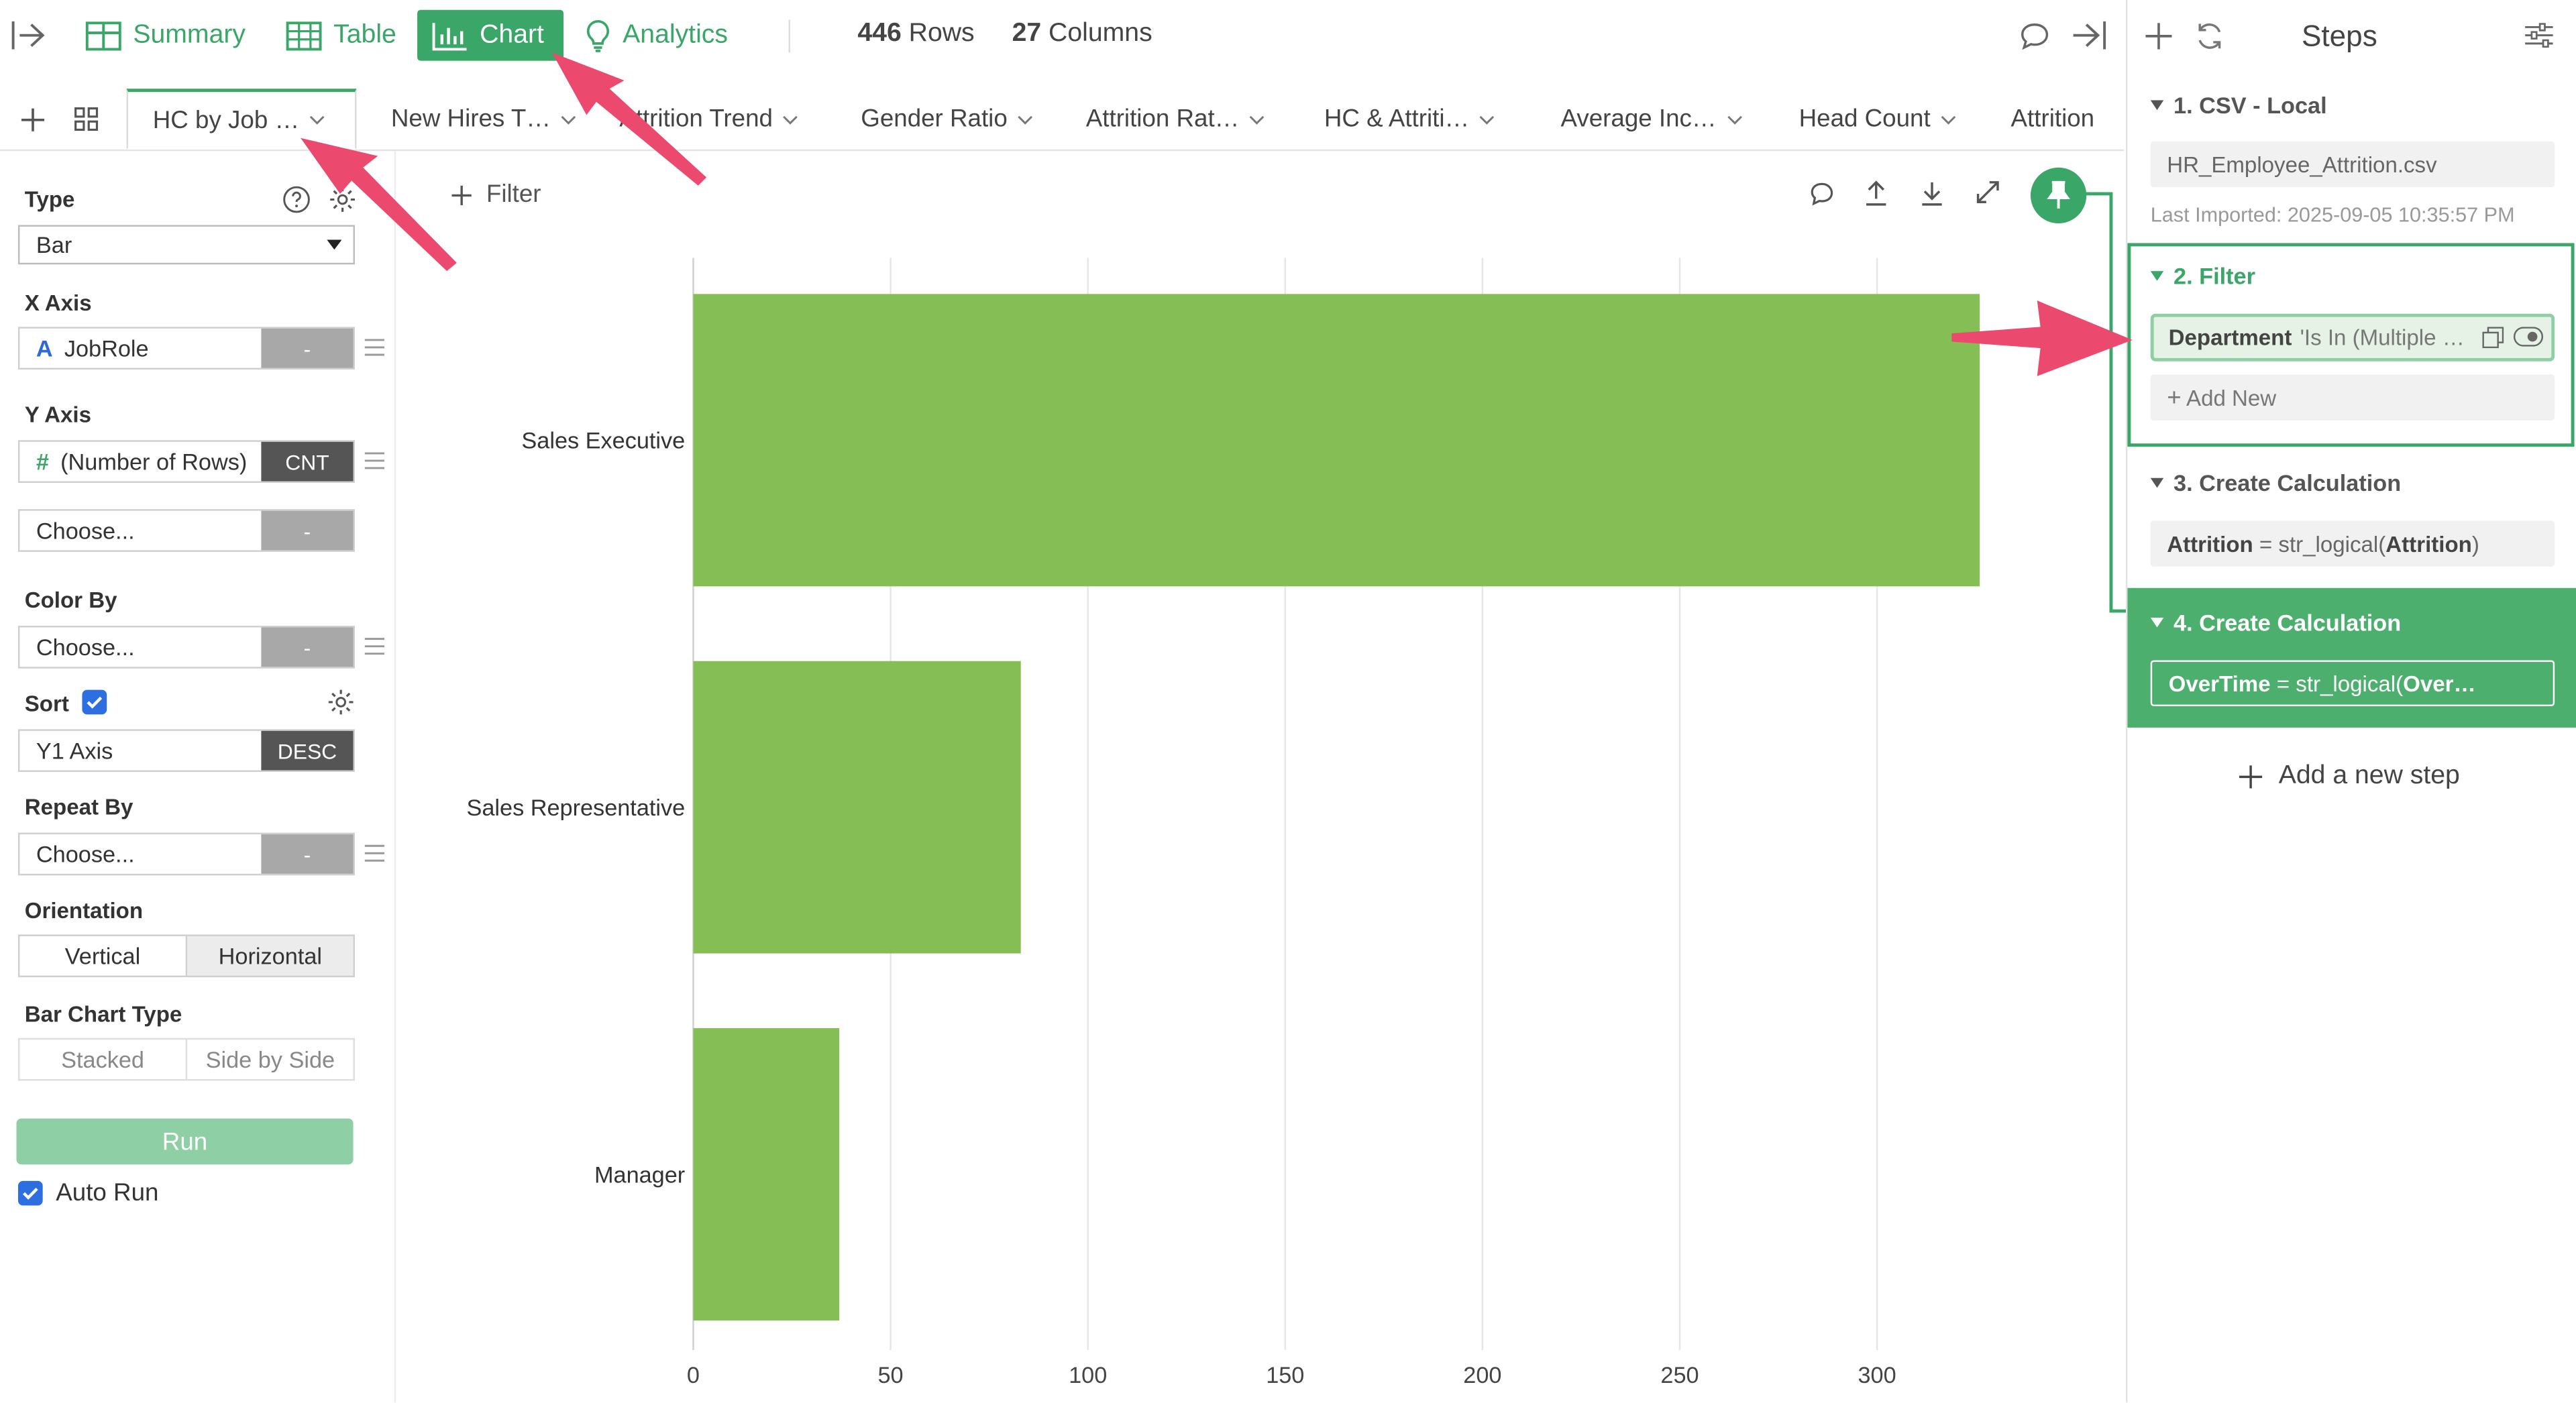 The width and height of the screenshot is (2576, 1403). Describe the element at coordinates (185, 1142) in the screenshot. I see `run-button: Run` at that location.